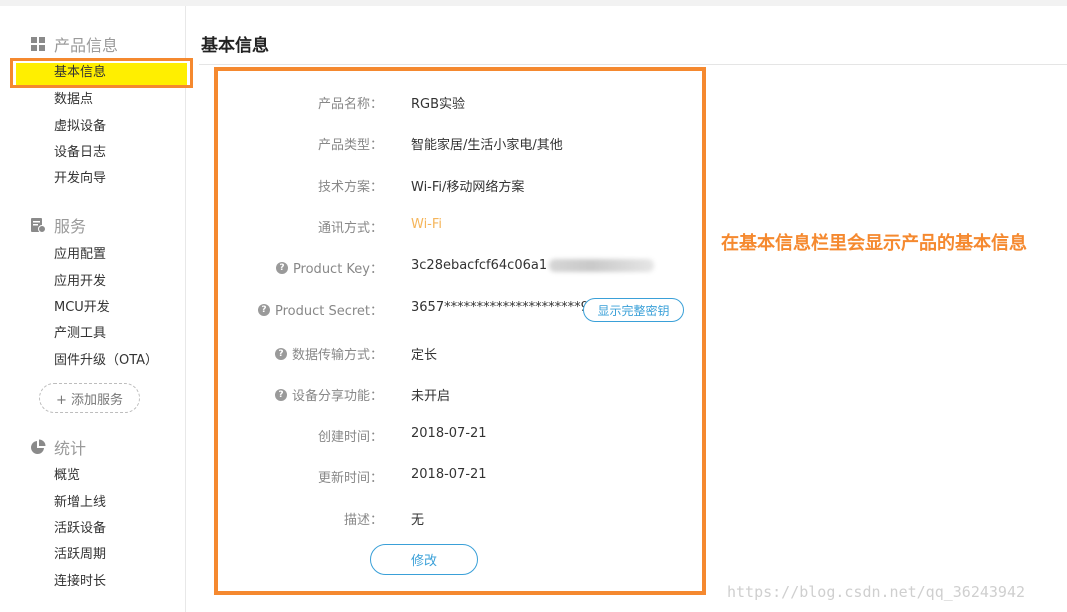 This screenshot has width=1067, height=612. Describe the element at coordinates (80, 503) in the screenshot. I see `sidebar-item-new-online: 新增上线` at that location.